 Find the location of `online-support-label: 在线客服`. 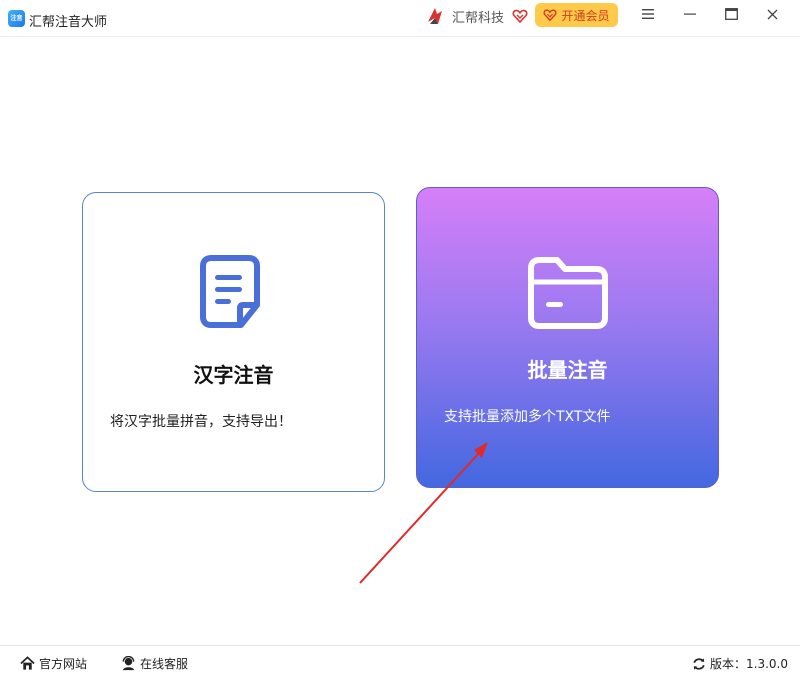

online-support-label: 在线客服 is located at coordinates (164, 664).